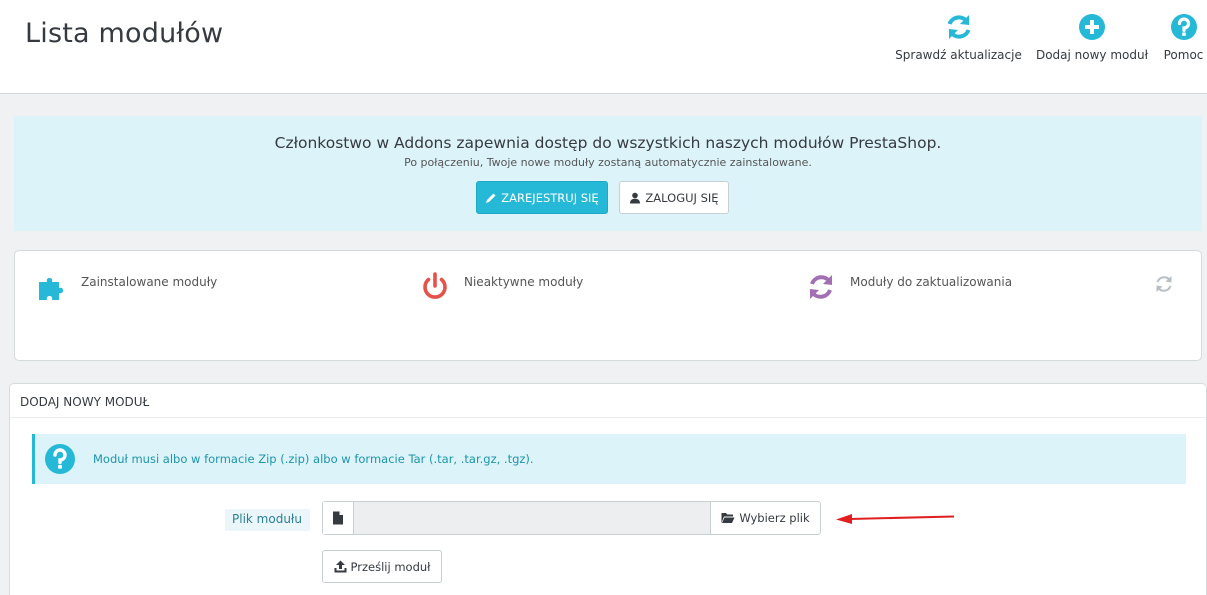  What do you see at coordinates (931, 282) in the screenshot?
I see `kpi-to-update-label: Moduły do zaktualizowania` at bounding box center [931, 282].